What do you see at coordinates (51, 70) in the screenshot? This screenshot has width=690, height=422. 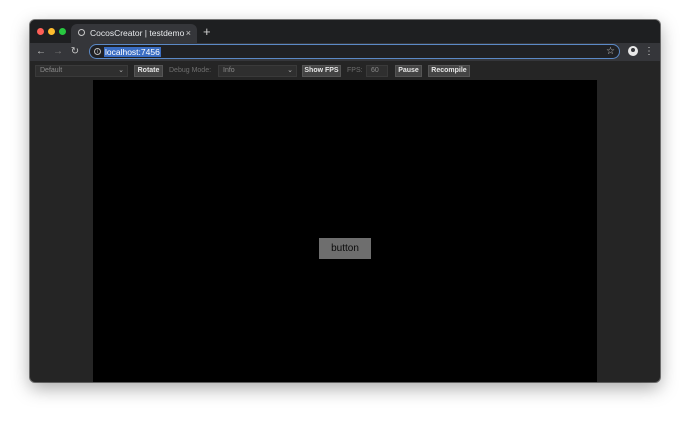 I see `device-select-value: Default` at bounding box center [51, 70].